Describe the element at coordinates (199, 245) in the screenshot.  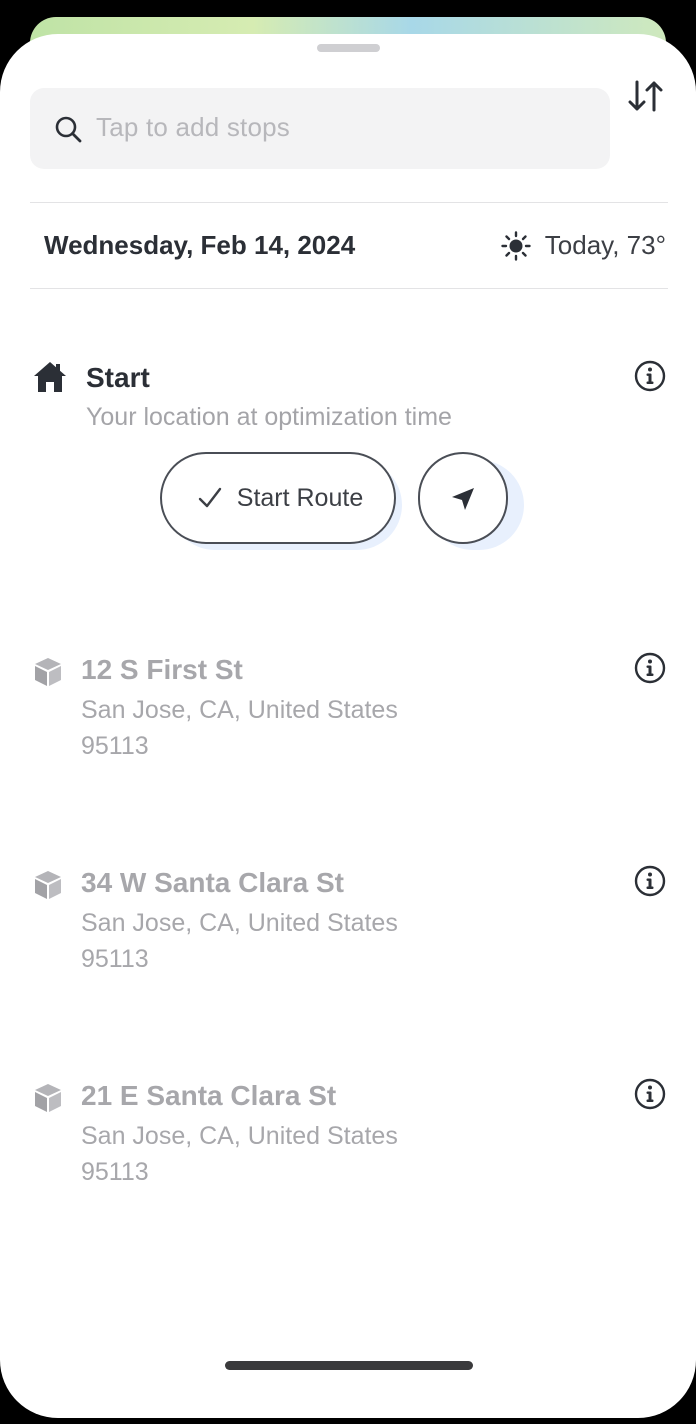
I see `route-date: Wednesday, Feb 14, 2024` at that location.